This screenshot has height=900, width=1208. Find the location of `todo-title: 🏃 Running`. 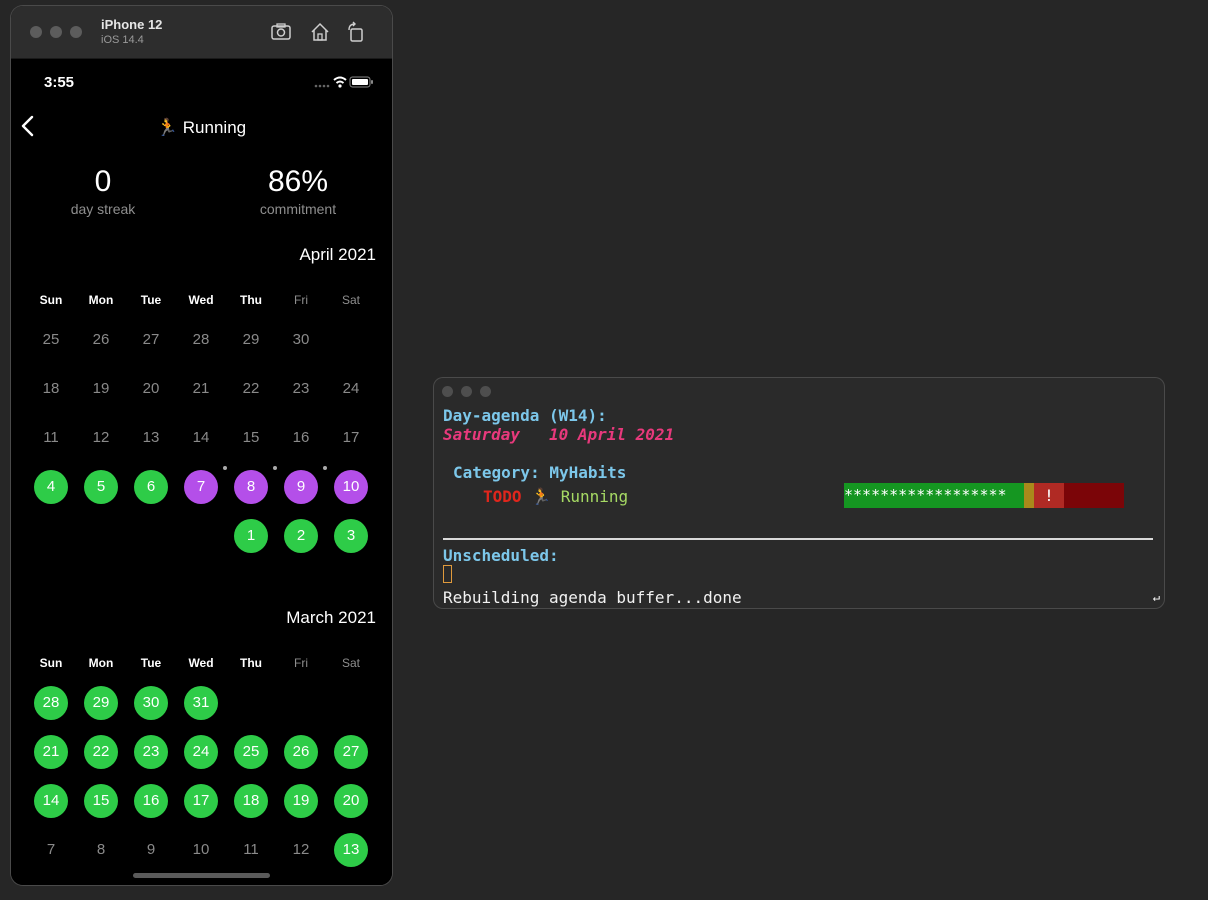

todo-title: 🏃 Running is located at coordinates (580, 496).